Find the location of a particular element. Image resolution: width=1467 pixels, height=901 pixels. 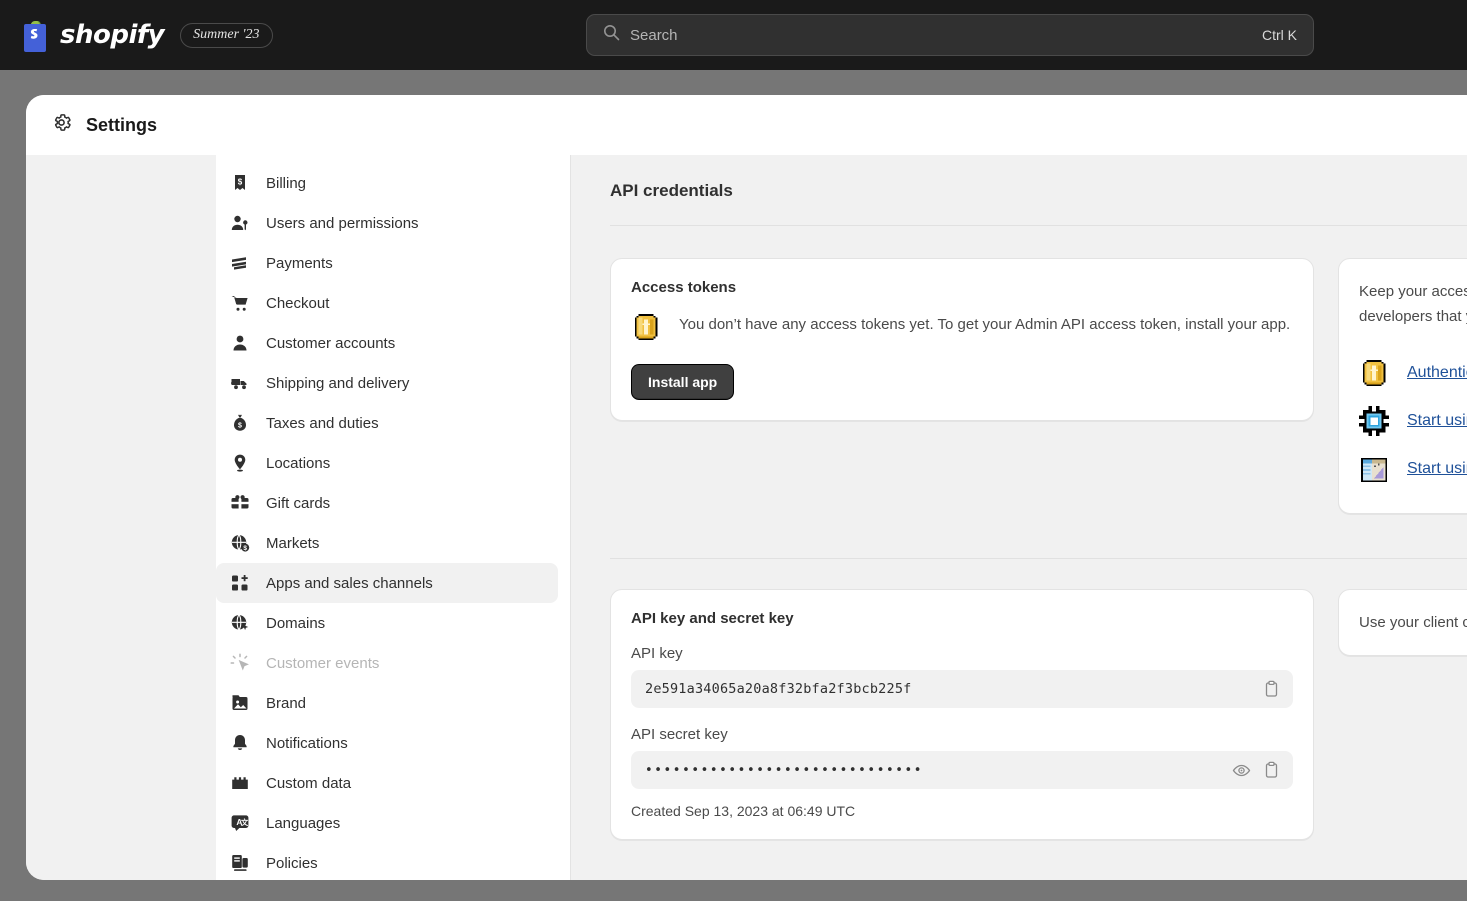

shopify-logo-icon is located at coordinates (35, 35).